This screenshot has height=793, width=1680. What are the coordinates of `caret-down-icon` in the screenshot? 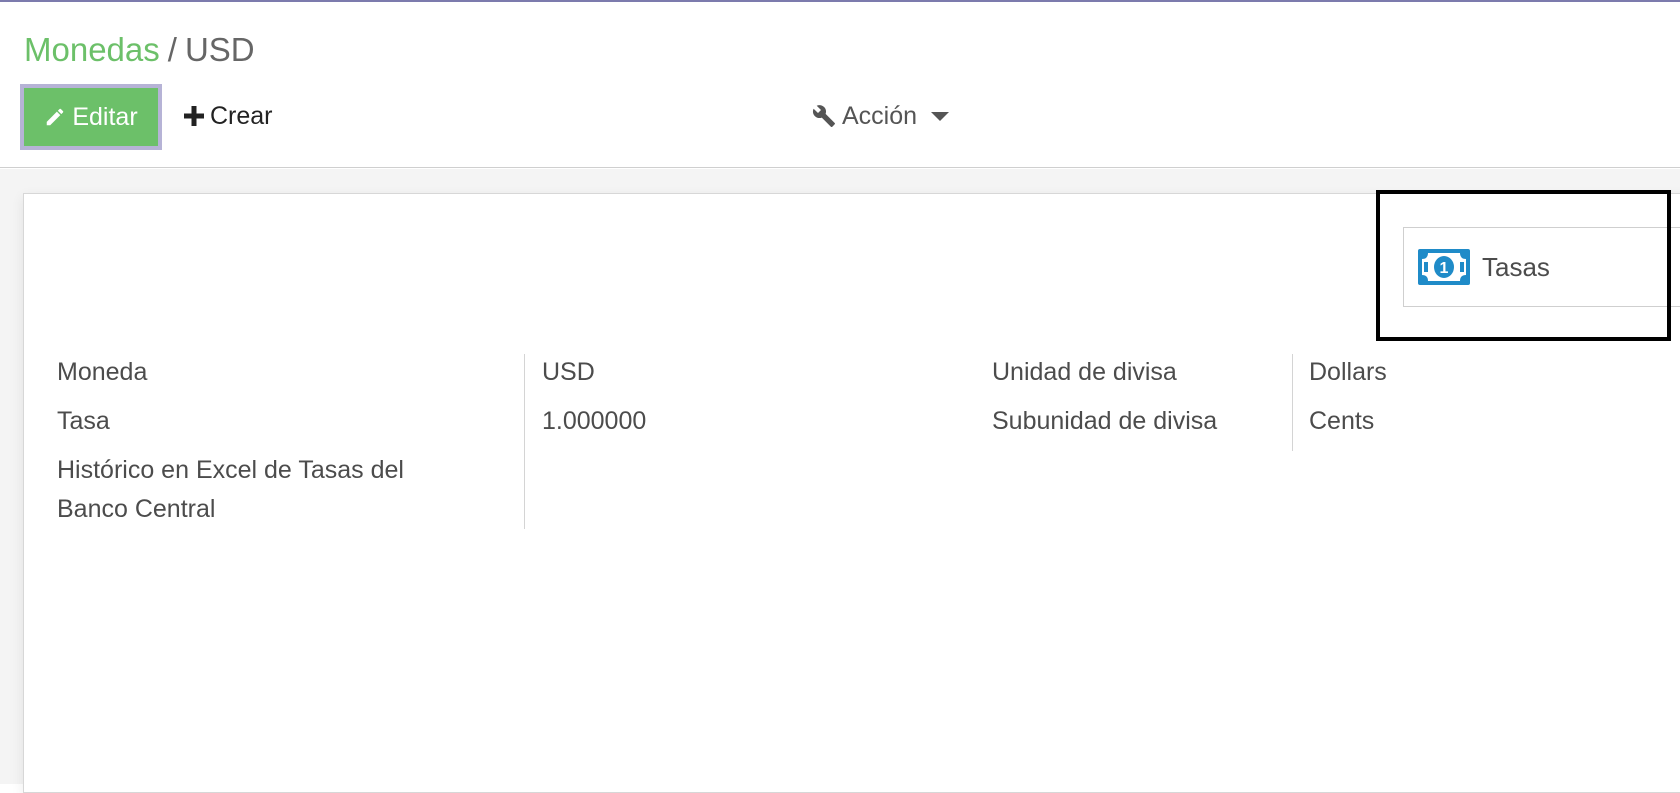 It's located at (940, 116).